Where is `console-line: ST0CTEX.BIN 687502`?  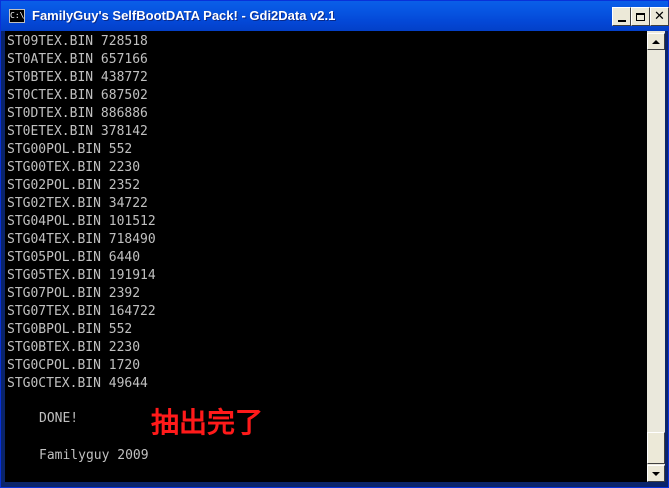
console-line: ST0CTEX.BIN 687502 is located at coordinates (77, 95).